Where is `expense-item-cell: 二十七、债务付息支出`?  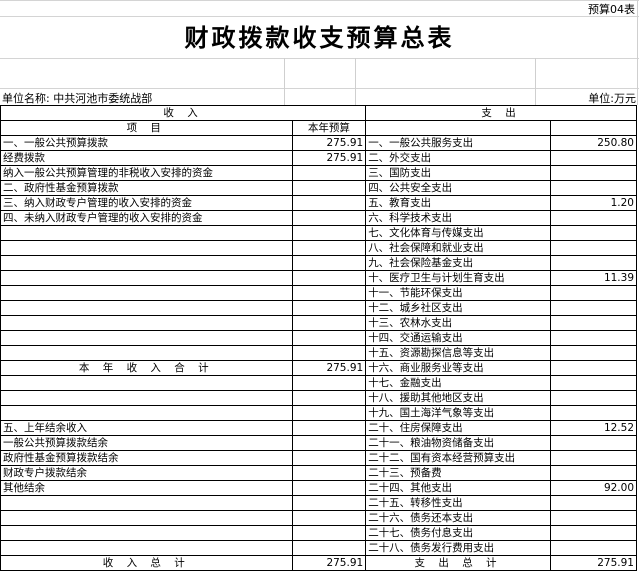
expense-item-cell: 二十七、债务付息支出 is located at coordinates (458, 533).